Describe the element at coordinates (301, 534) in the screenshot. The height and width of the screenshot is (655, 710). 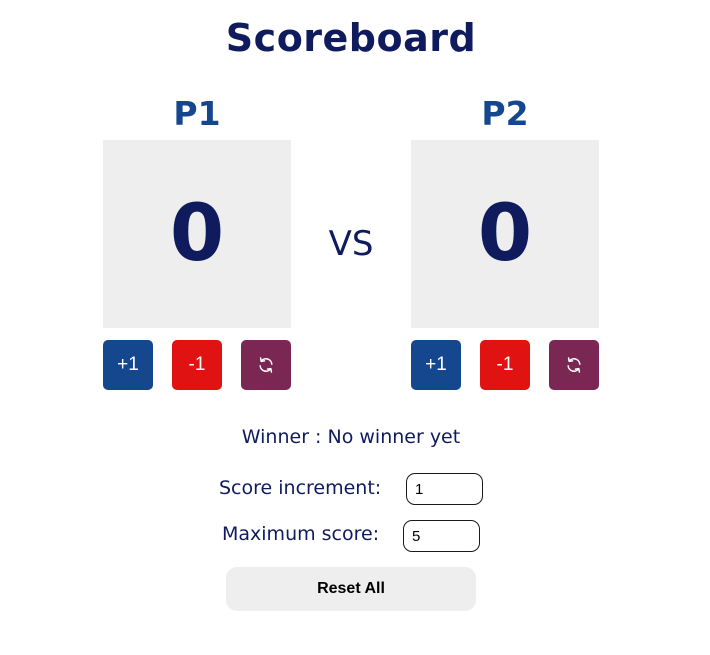
I see `maximum-score-label: Maximum score:` at that location.